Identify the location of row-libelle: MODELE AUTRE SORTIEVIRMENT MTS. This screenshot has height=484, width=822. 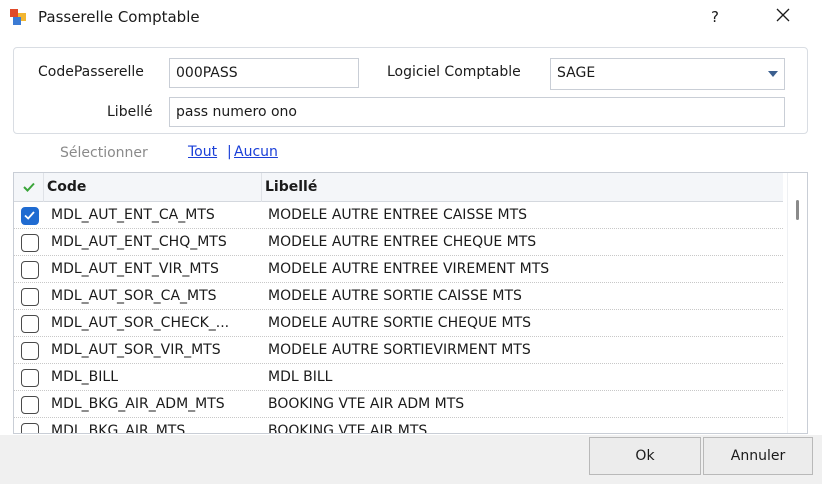
(399, 350).